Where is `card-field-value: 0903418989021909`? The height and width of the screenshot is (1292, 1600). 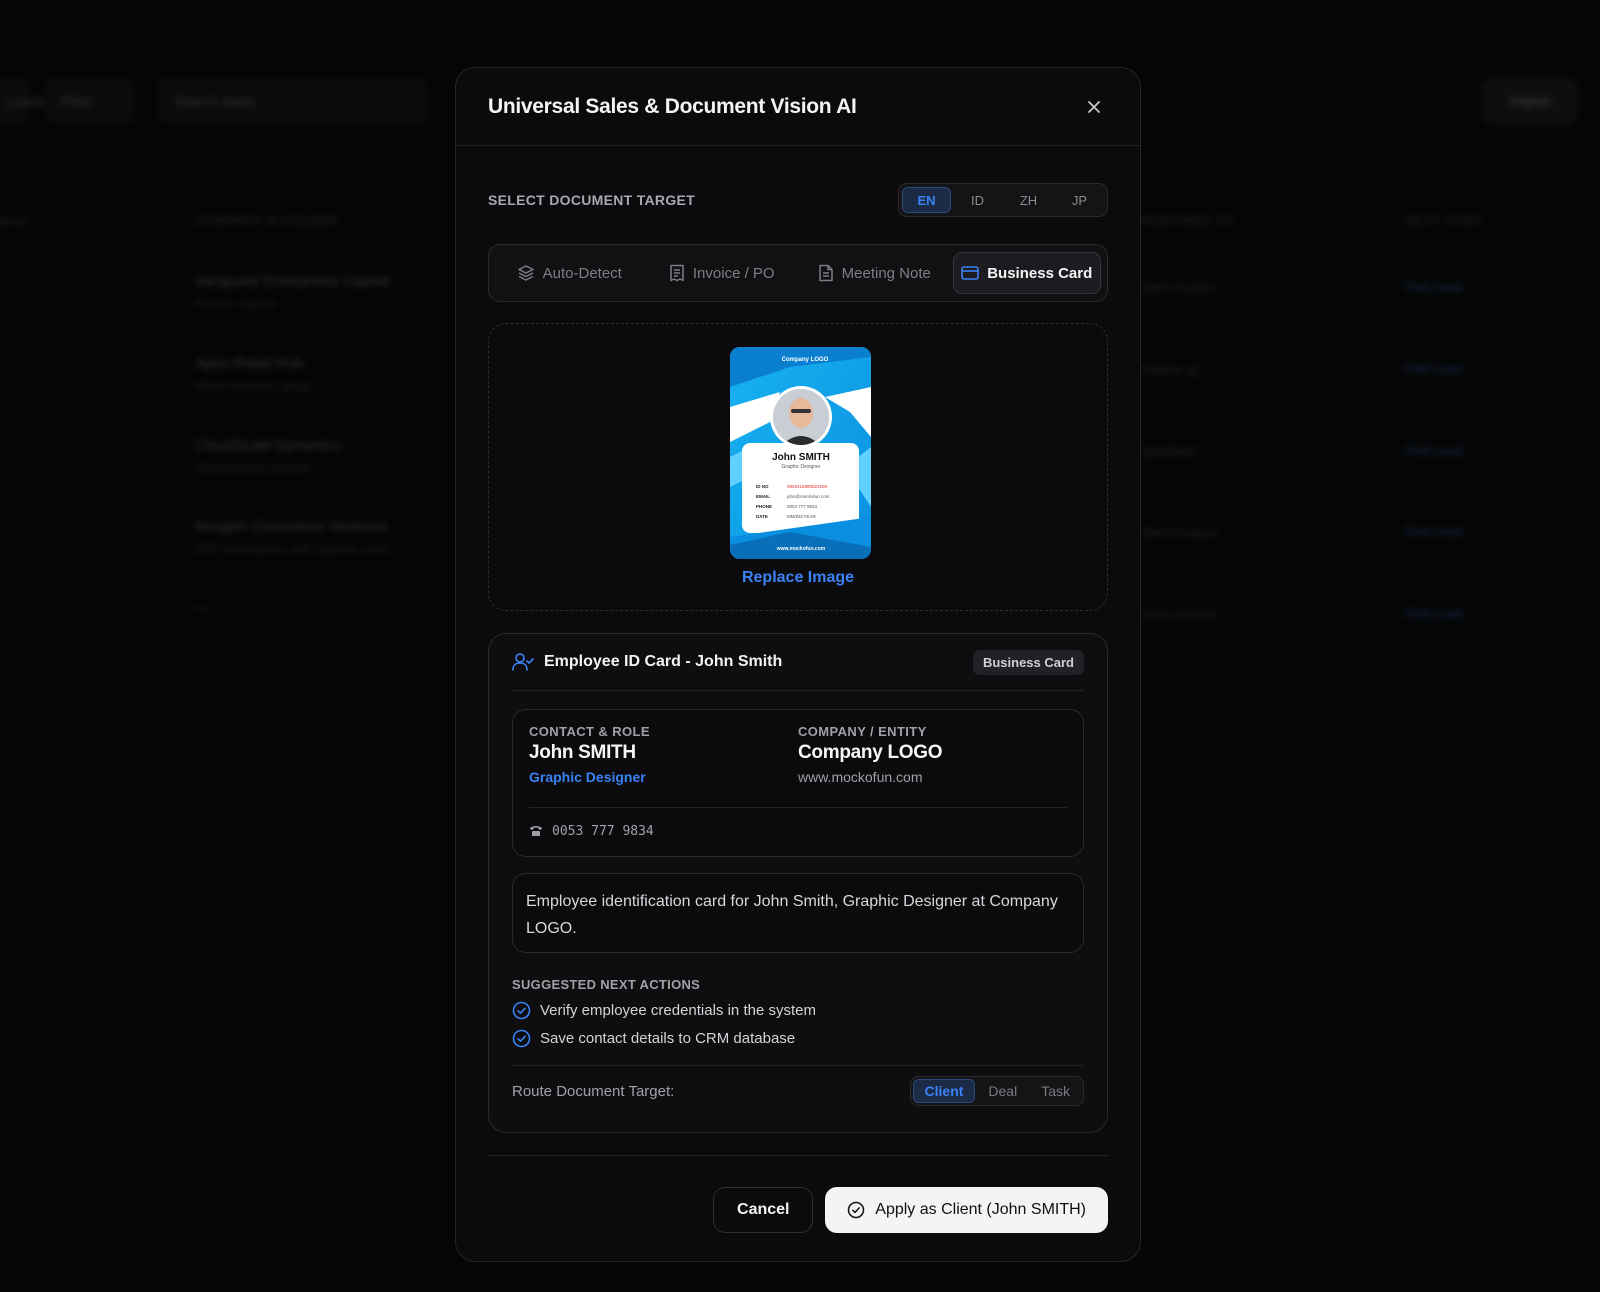 card-field-value: 0903418989021909 is located at coordinates (807, 486).